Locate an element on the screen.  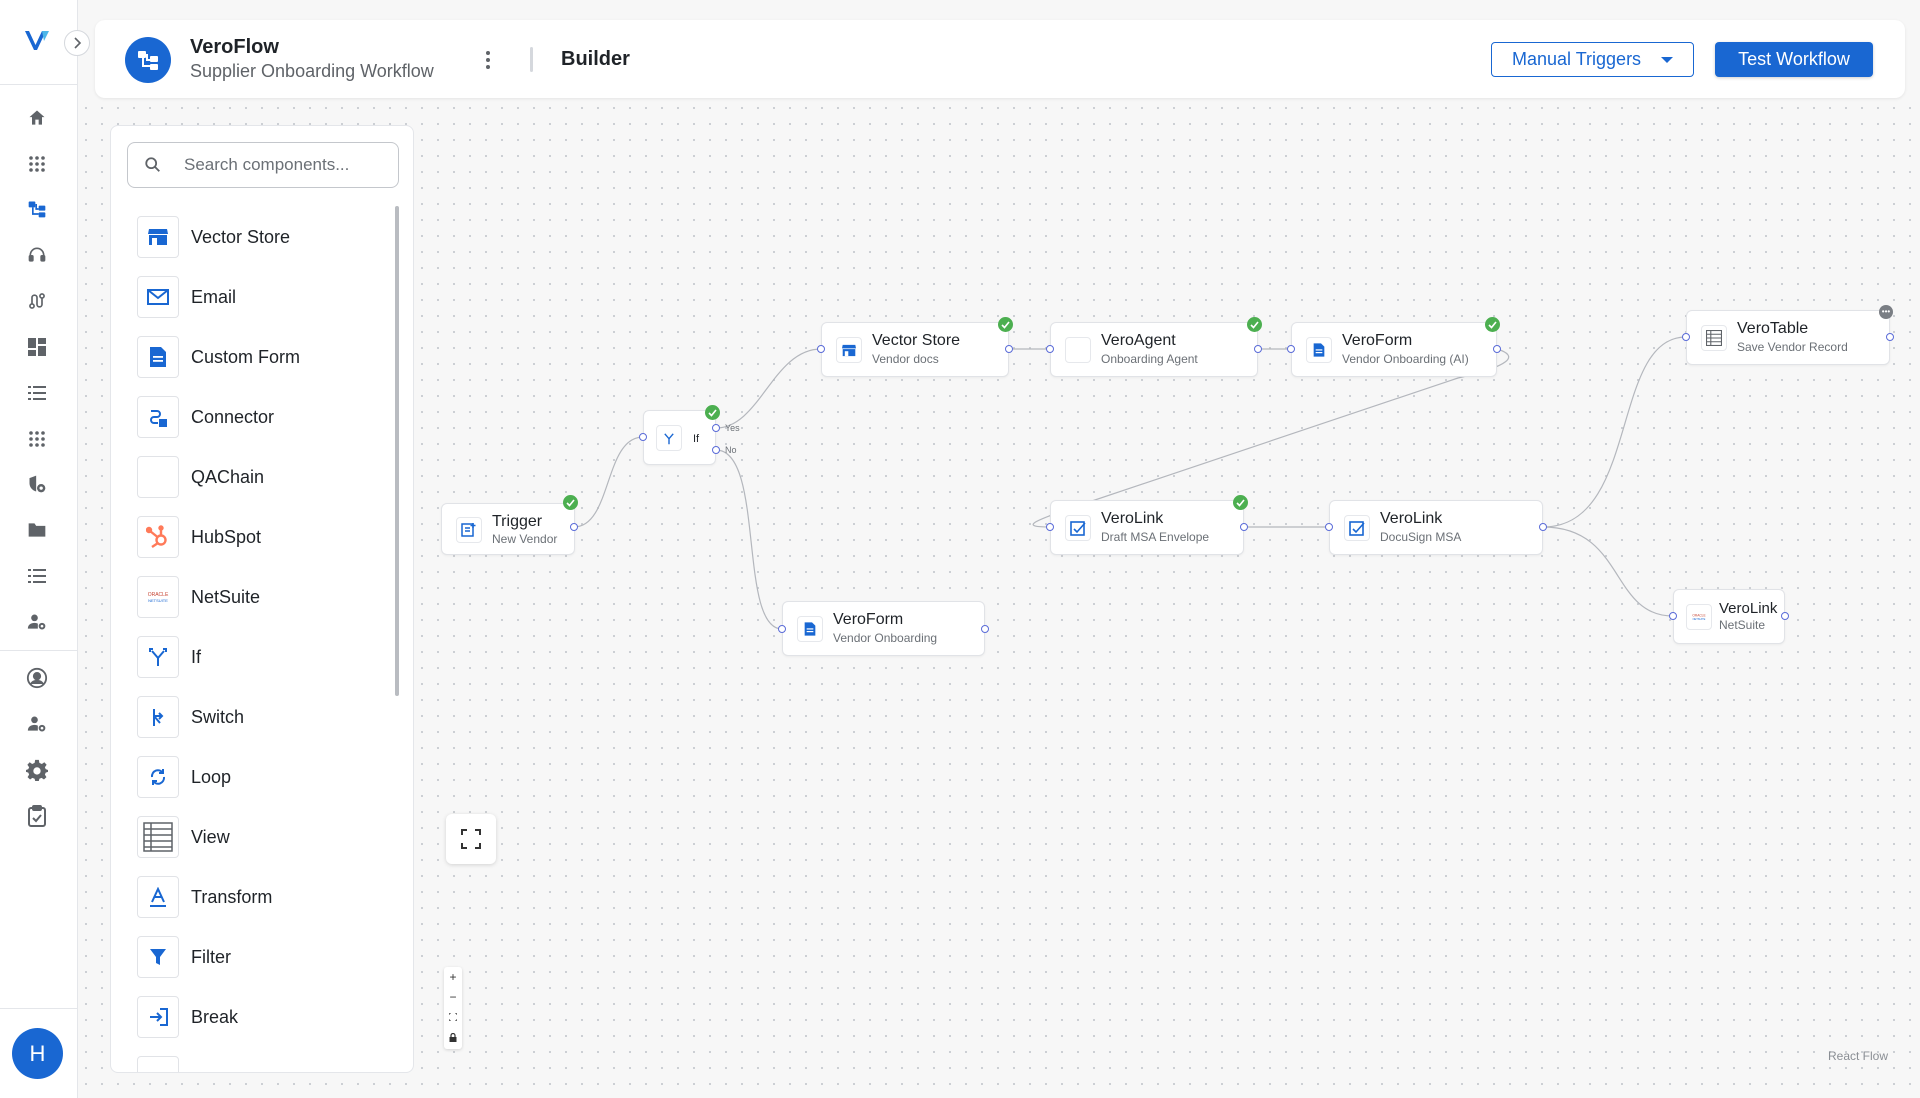
expand-rail-button is located at coordinates (77, 43).